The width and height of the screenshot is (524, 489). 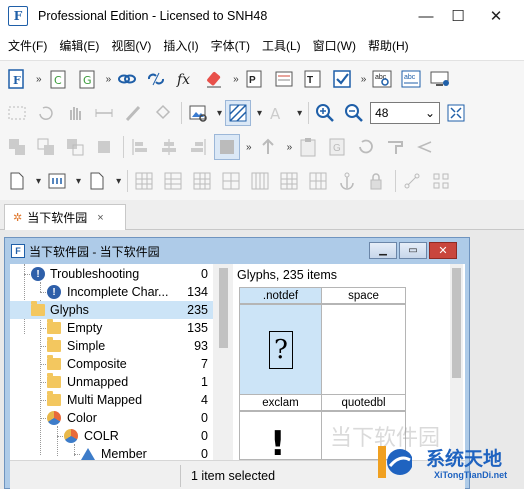 What do you see at coordinates (313, 79) in the screenshot?
I see `text-tt-icon: T` at bounding box center [313, 79].